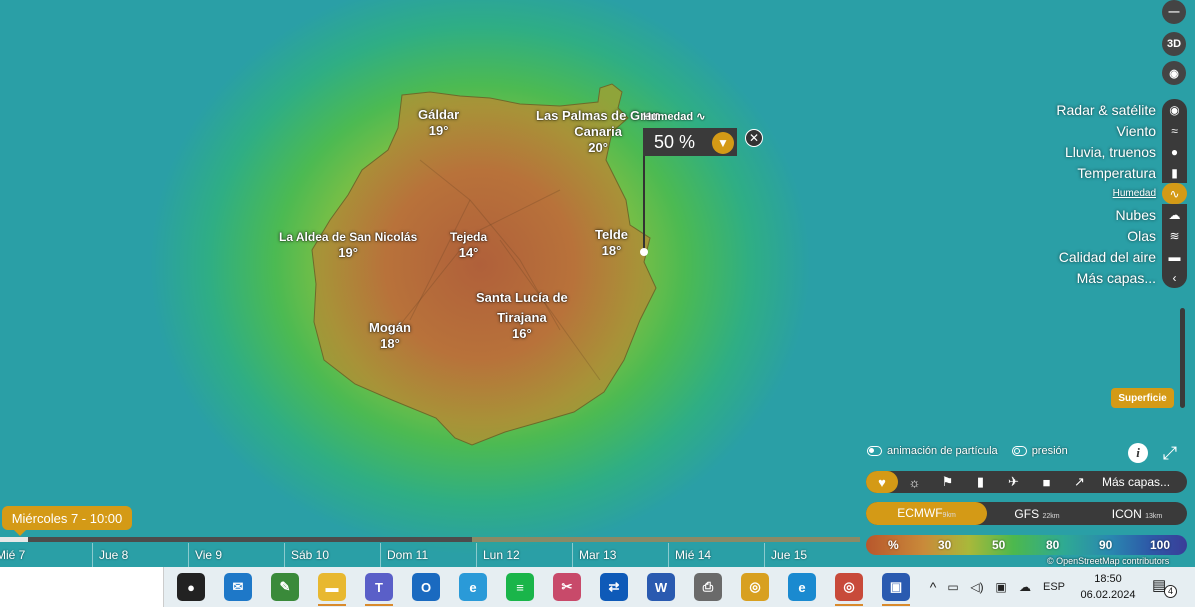 The width and height of the screenshot is (1195, 607). What do you see at coordinates (379, 589) in the screenshot?
I see `teams-icon: T` at bounding box center [379, 589].